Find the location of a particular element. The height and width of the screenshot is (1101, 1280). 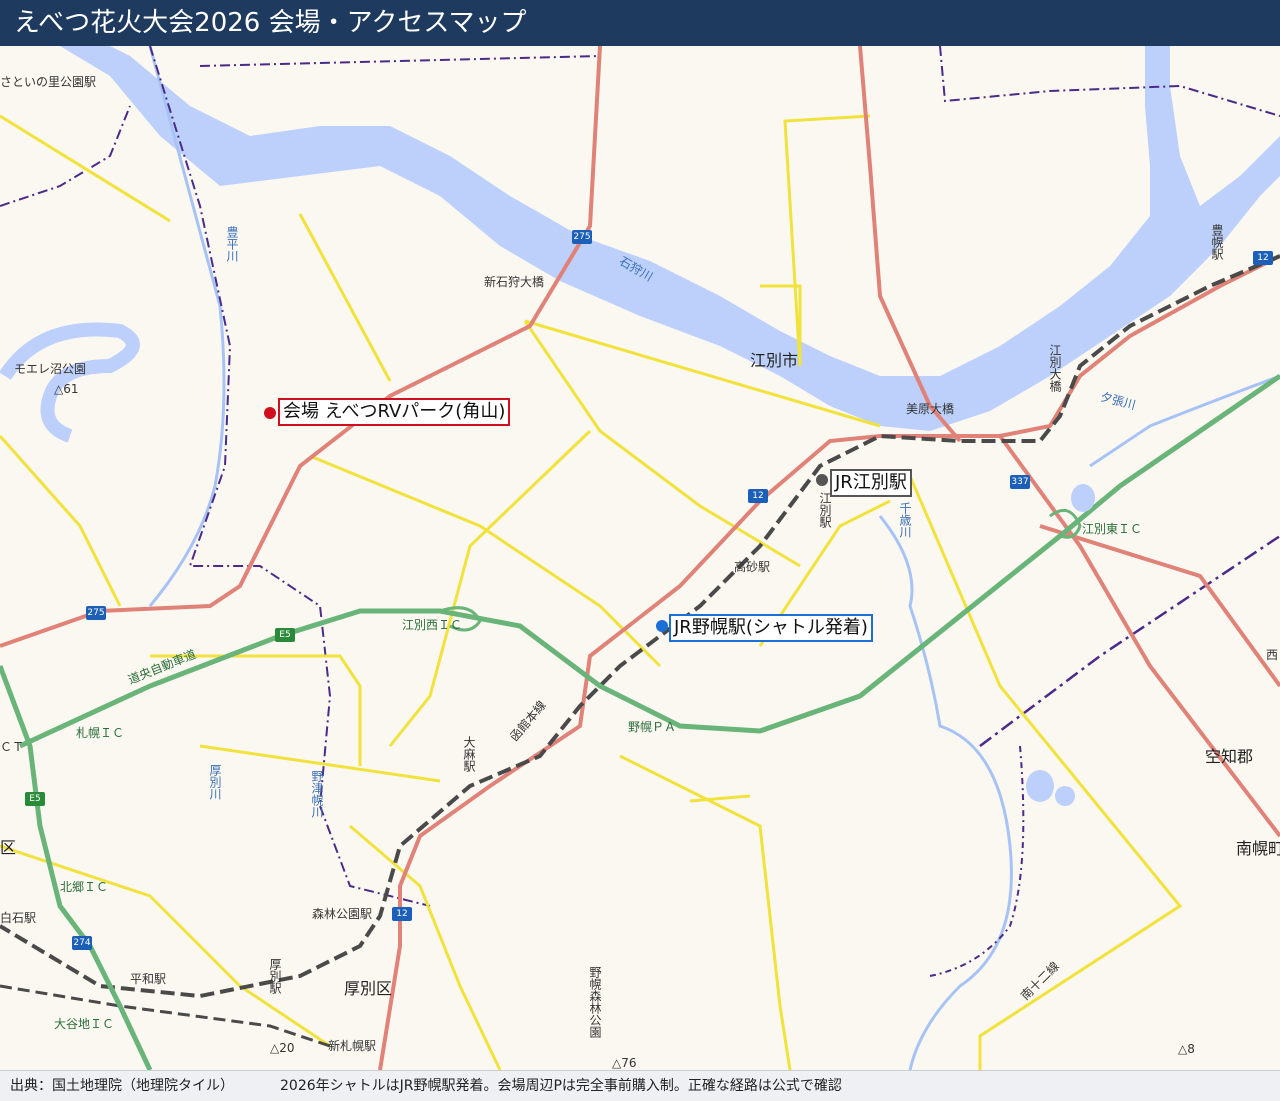

route-shield-275-north: 275 is located at coordinates (582, 237).